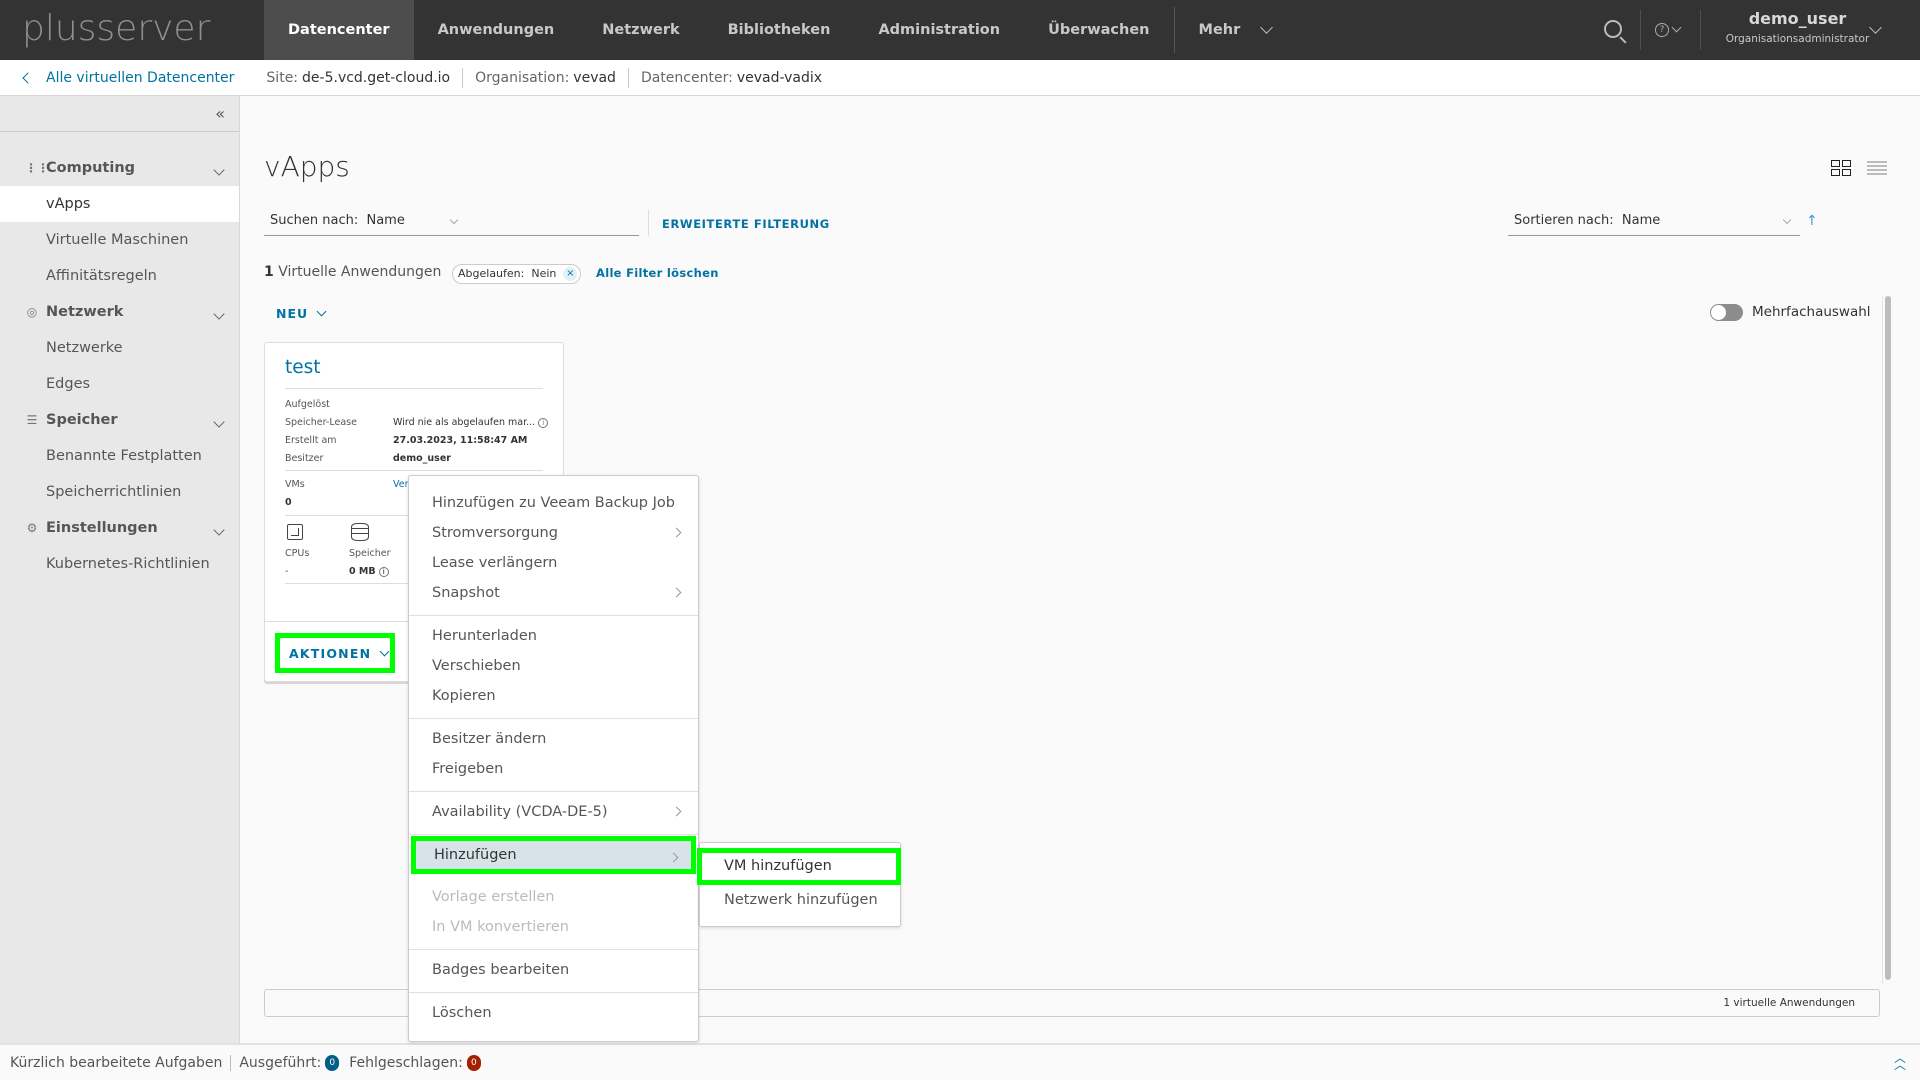 The width and height of the screenshot is (1920, 1080). Describe the element at coordinates (420, 1062) in the screenshot. I see `tasks-failed: Fehlgeschlagen: 0` at that location.